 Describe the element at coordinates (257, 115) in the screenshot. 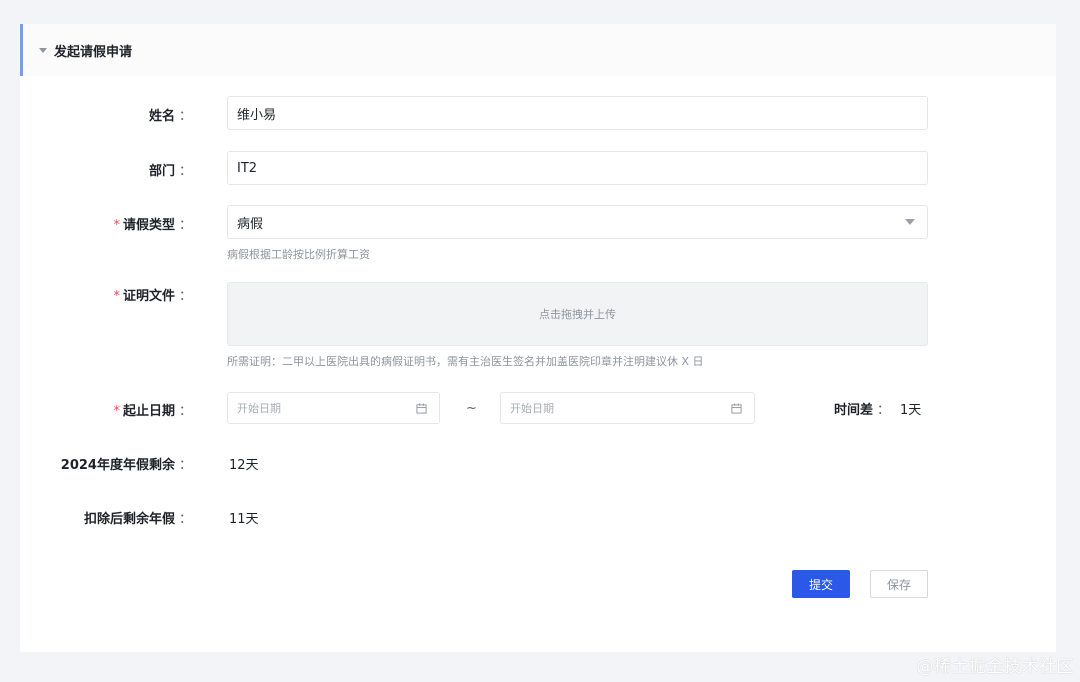

I see `name-value: 维小易` at that location.